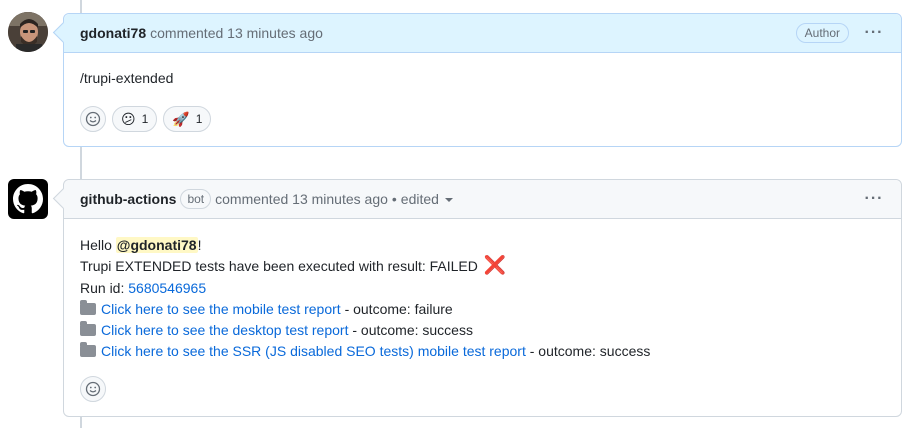 This screenshot has width=920, height=428. I want to click on user-mention: @gdonati78, so click(156, 245).